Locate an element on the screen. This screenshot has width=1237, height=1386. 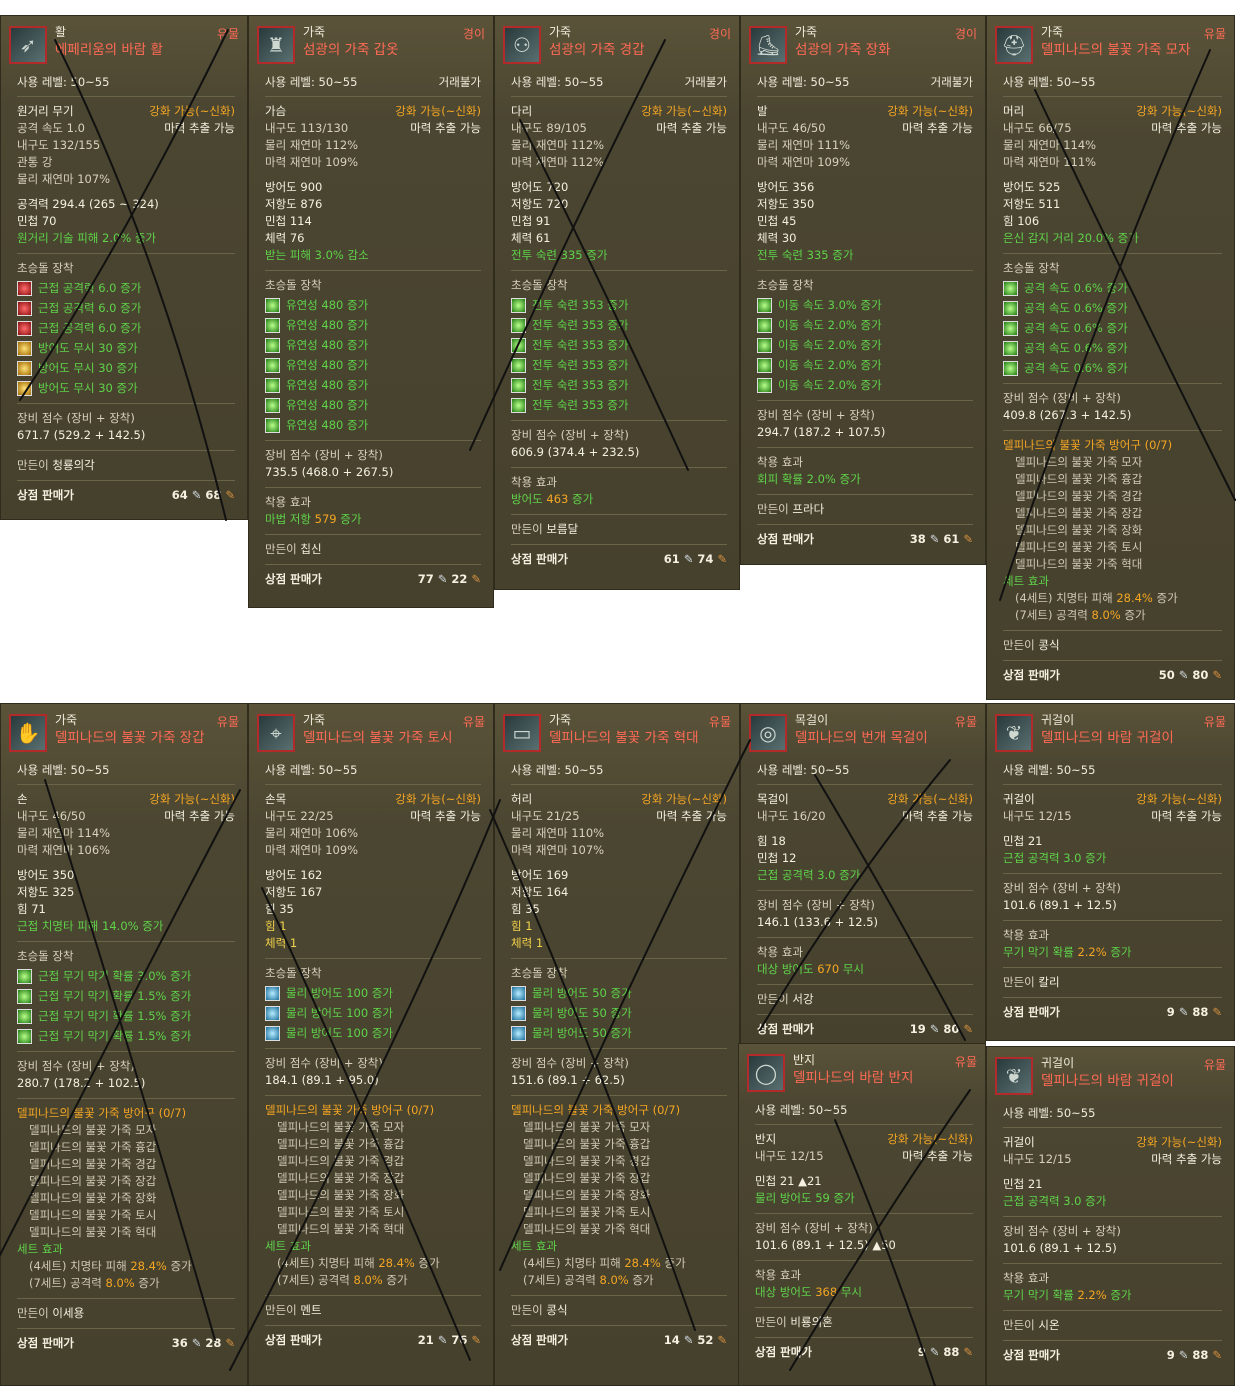
maker-row: 만든이 서강 is located at coordinates (865, 999).